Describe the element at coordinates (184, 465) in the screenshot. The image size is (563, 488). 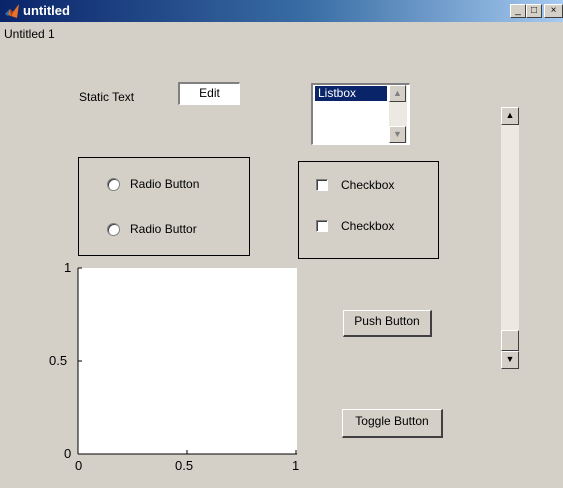
I see `x-tick-label: 0.5` at that location.